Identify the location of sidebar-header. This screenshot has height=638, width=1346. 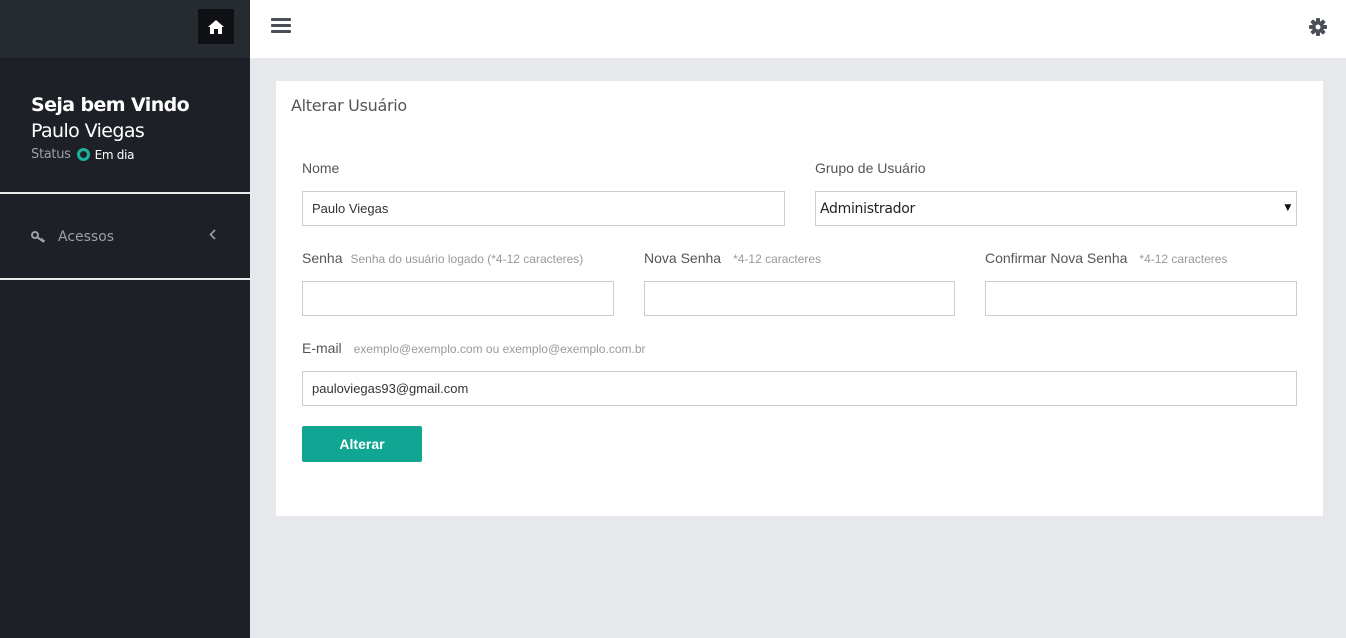
(125, 29).